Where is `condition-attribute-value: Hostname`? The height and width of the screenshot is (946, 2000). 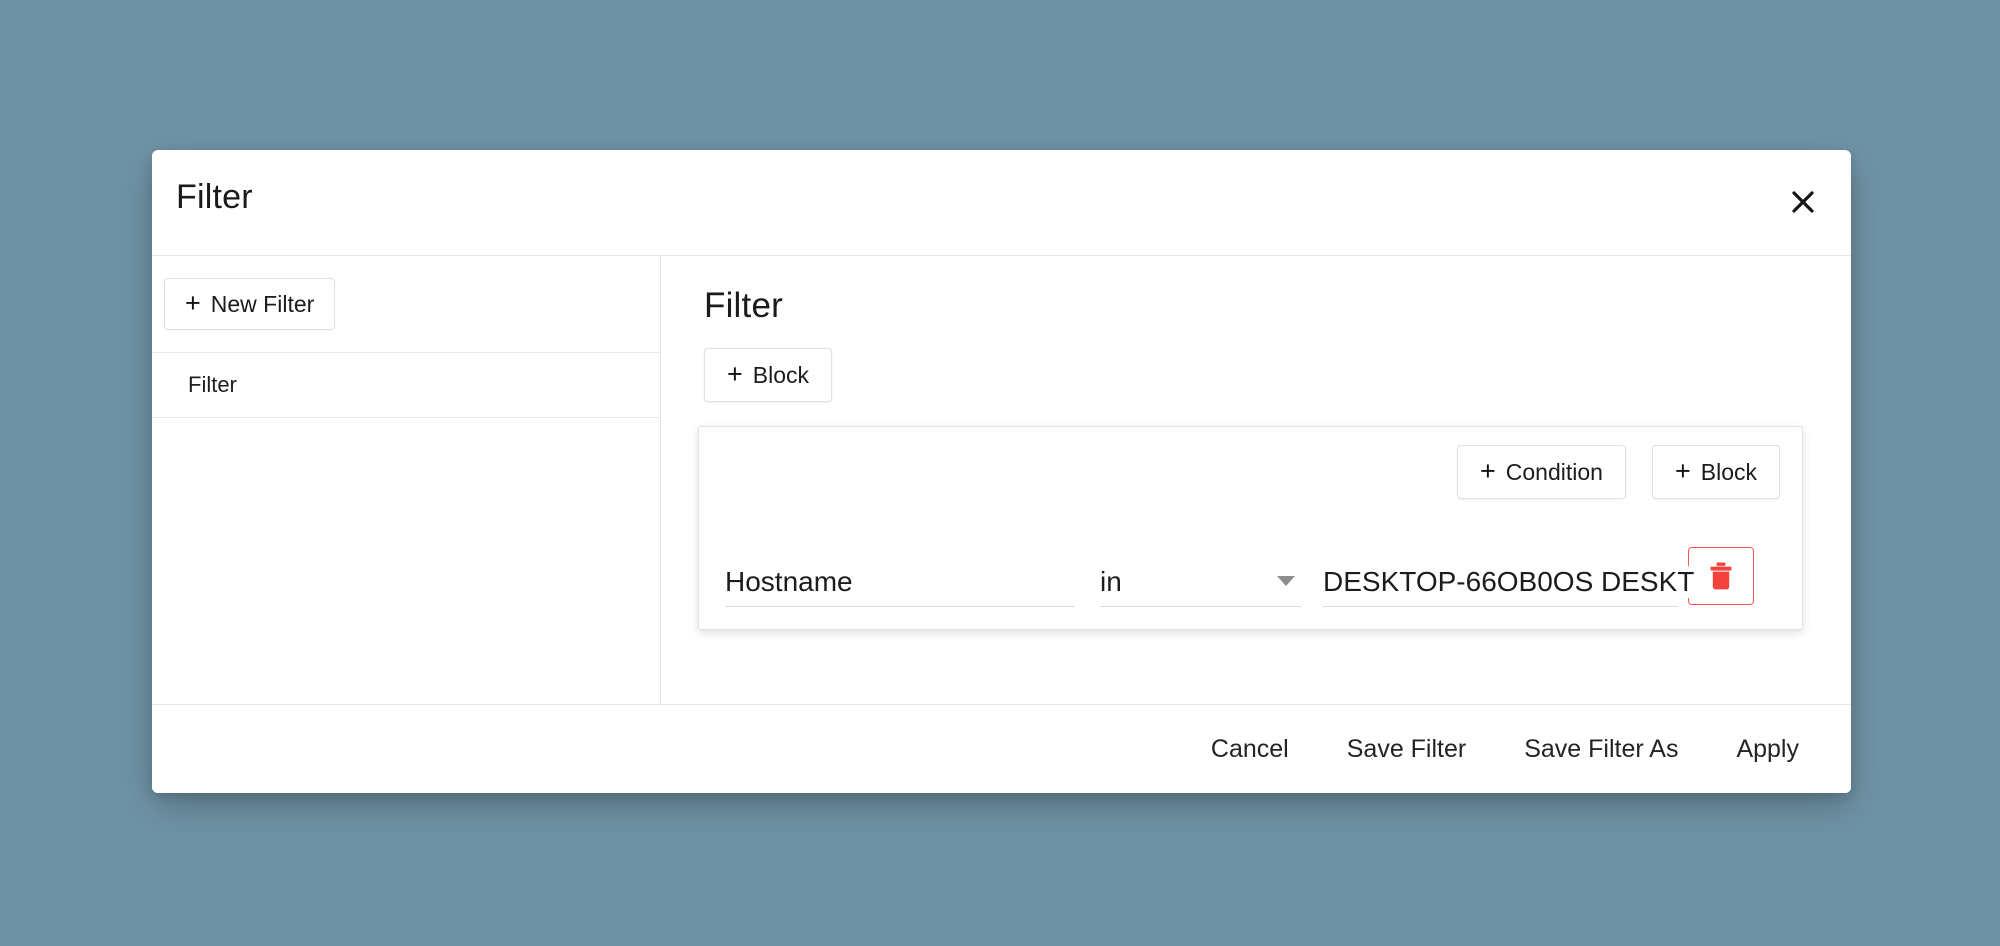 condition-attribute-value: Hostname is located at coordinates (789, 581).